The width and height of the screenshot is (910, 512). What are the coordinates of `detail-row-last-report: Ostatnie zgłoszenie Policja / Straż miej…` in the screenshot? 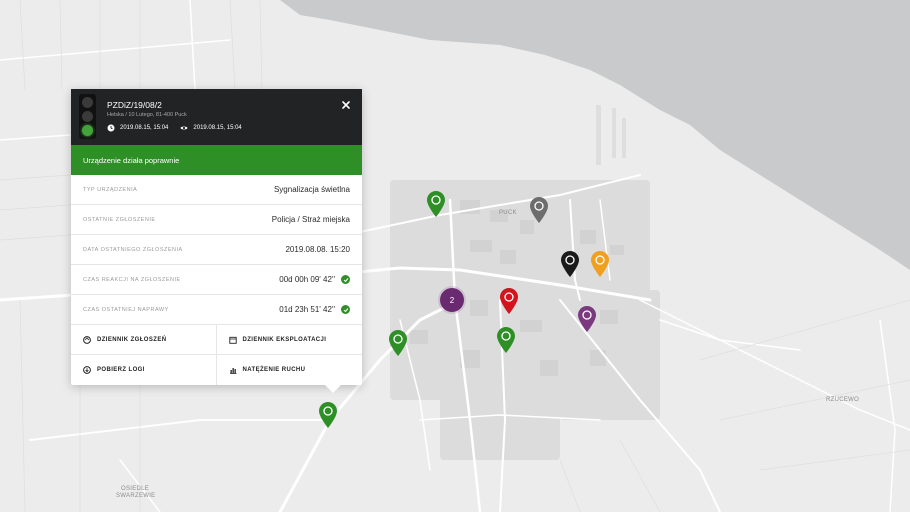 It's located at (216, 220).